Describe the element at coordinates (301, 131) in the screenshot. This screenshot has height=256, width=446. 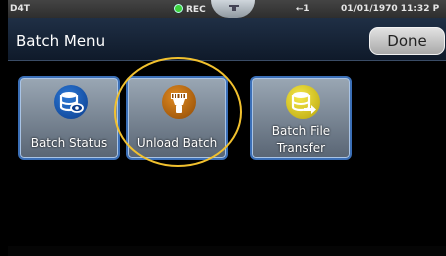
I see `tile-label-line1: Batch File` at that location.